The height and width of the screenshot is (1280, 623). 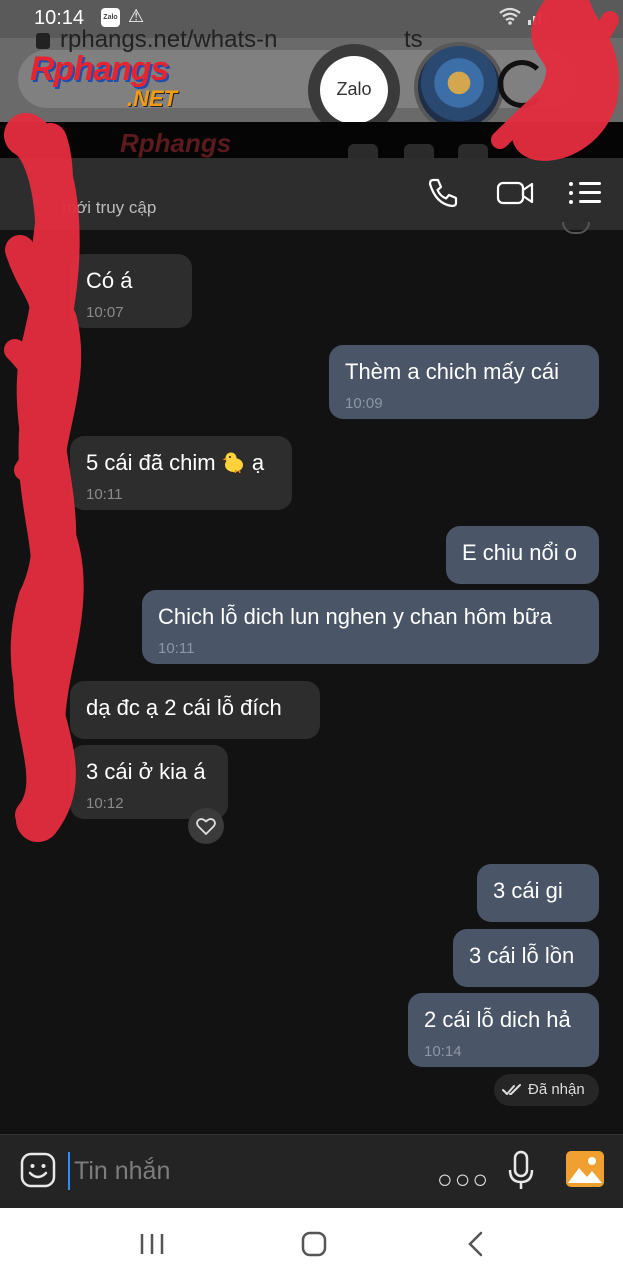 I want to click on message-input, so click(x=243, y=1171).